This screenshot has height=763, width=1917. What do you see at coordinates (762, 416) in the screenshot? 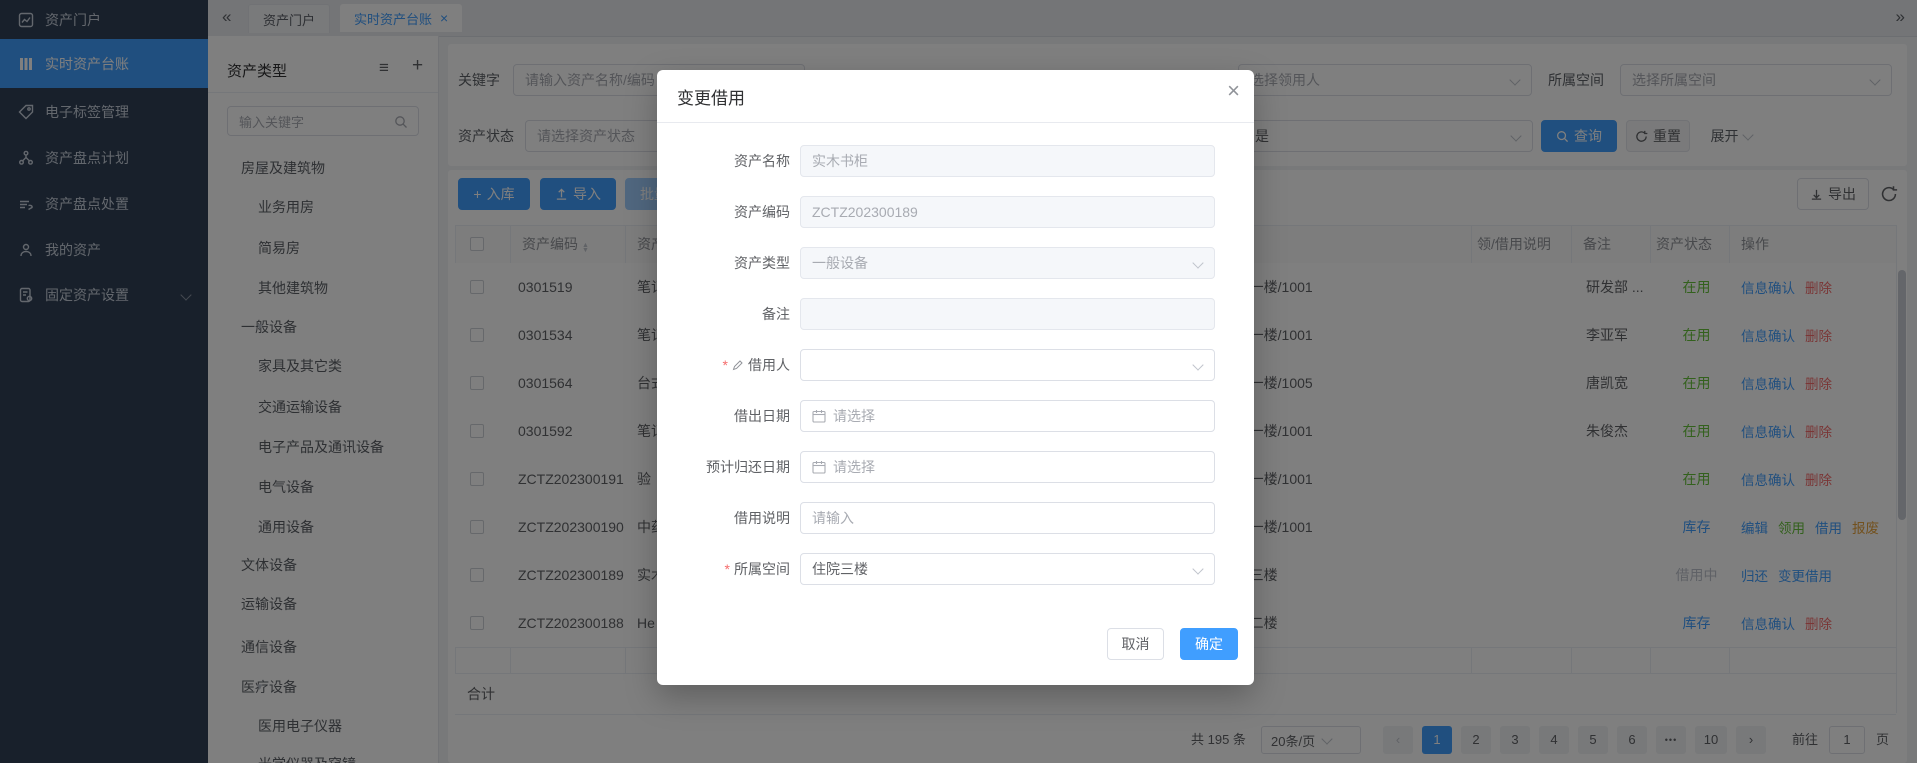
I see `field-label-lend-date: 借出日期` at bounding box center [762, 416].